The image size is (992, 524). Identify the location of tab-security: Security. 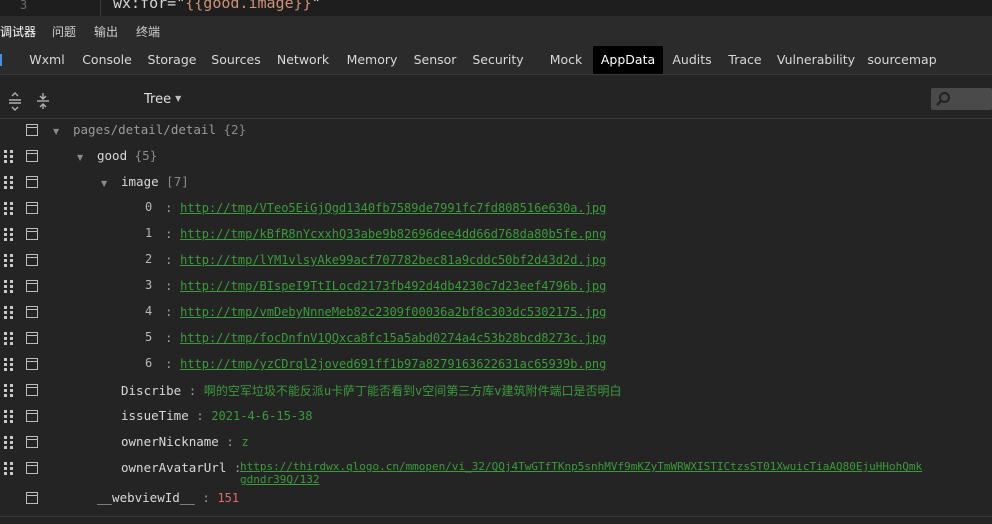
(498, 60).